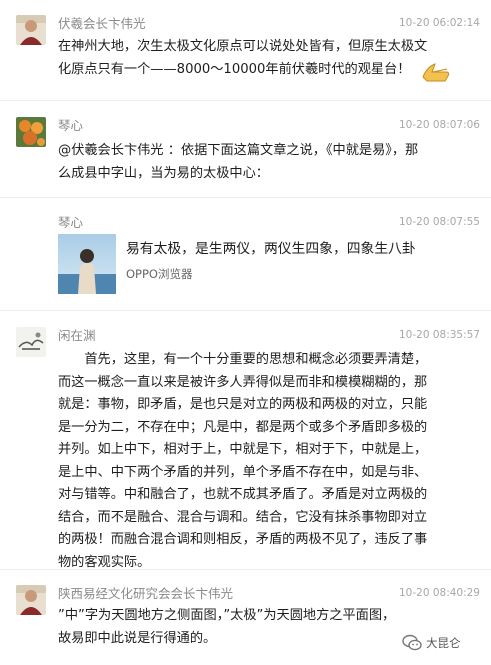 Image resolution: width=491 pixels, height=665 pixels. Describe the element at coordinates (243, 382) in the screenshot. I see `comment-line: 而这一概念一直以来是被许多人弄得似是而非和模模糊糊的，那` at that location.